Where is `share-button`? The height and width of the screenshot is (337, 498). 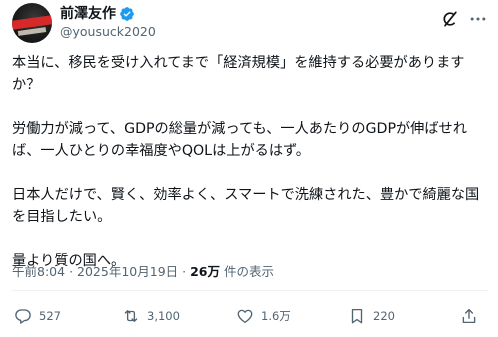 share-button is located at coordinates (469, 316).